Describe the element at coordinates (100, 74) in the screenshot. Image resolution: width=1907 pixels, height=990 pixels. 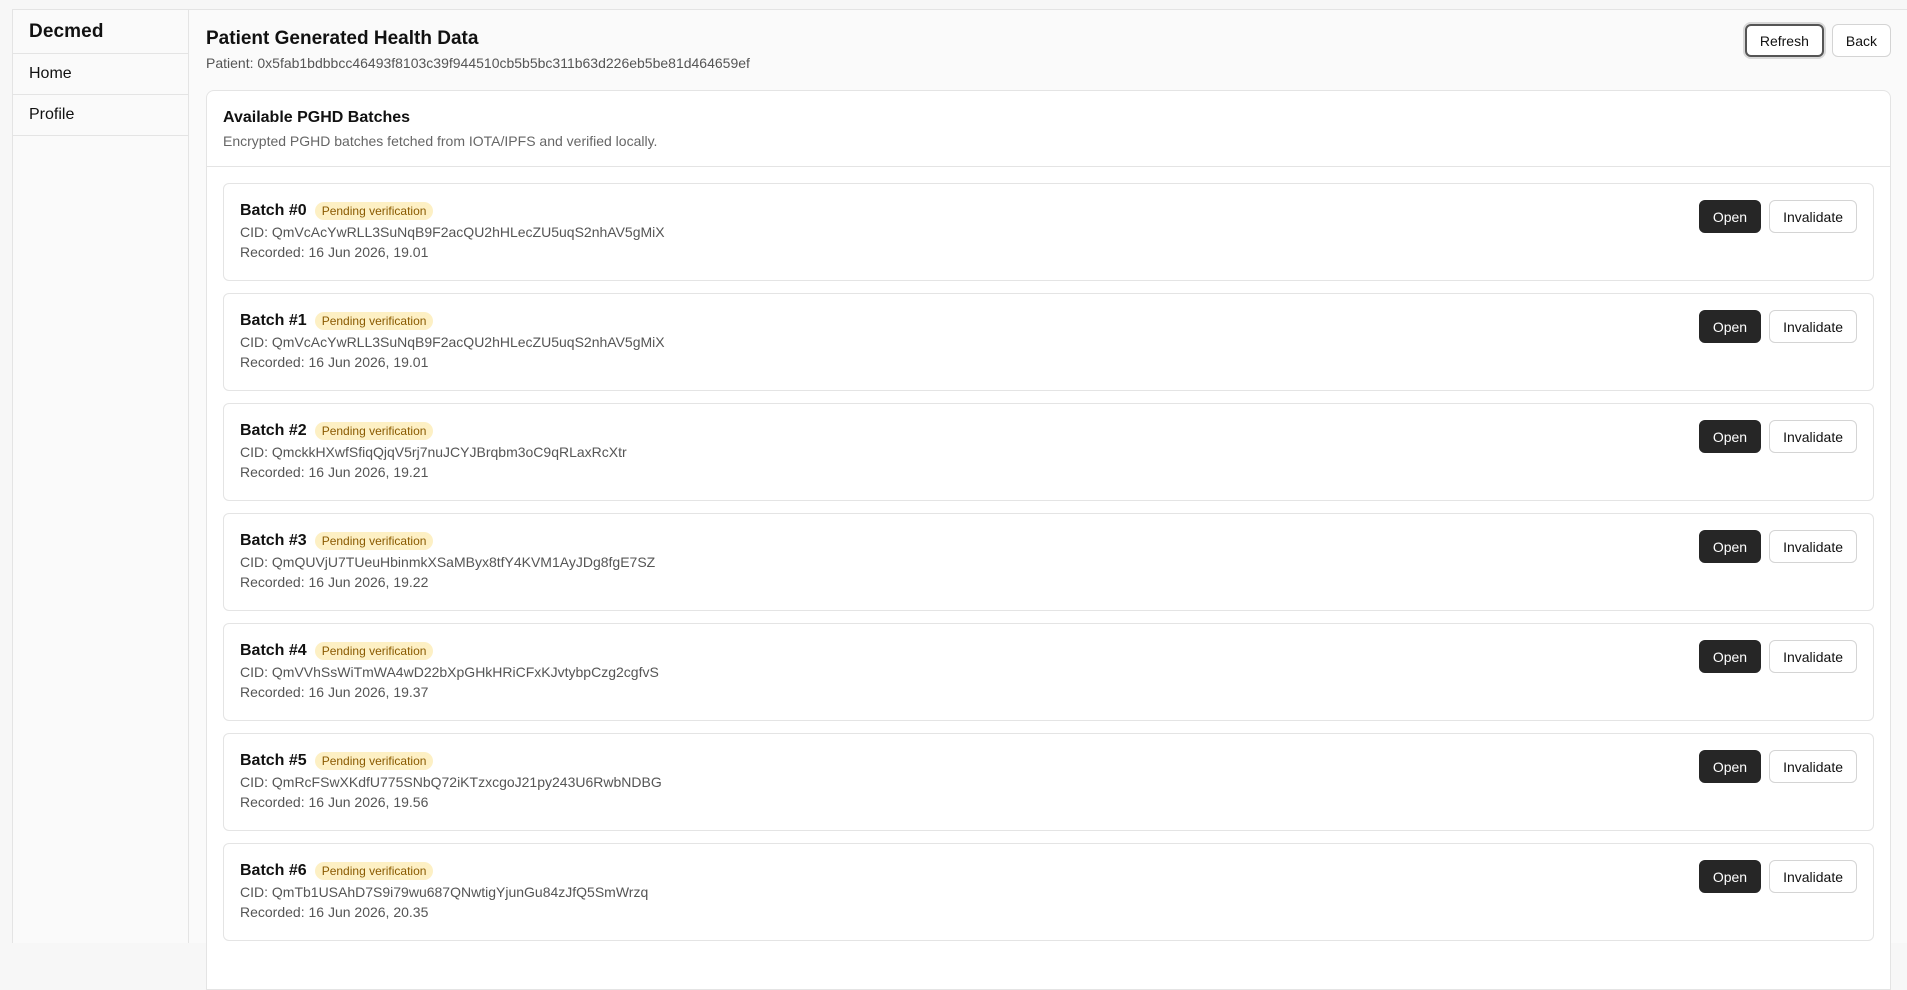
I see `sidebar-item-home: Home` at that location.